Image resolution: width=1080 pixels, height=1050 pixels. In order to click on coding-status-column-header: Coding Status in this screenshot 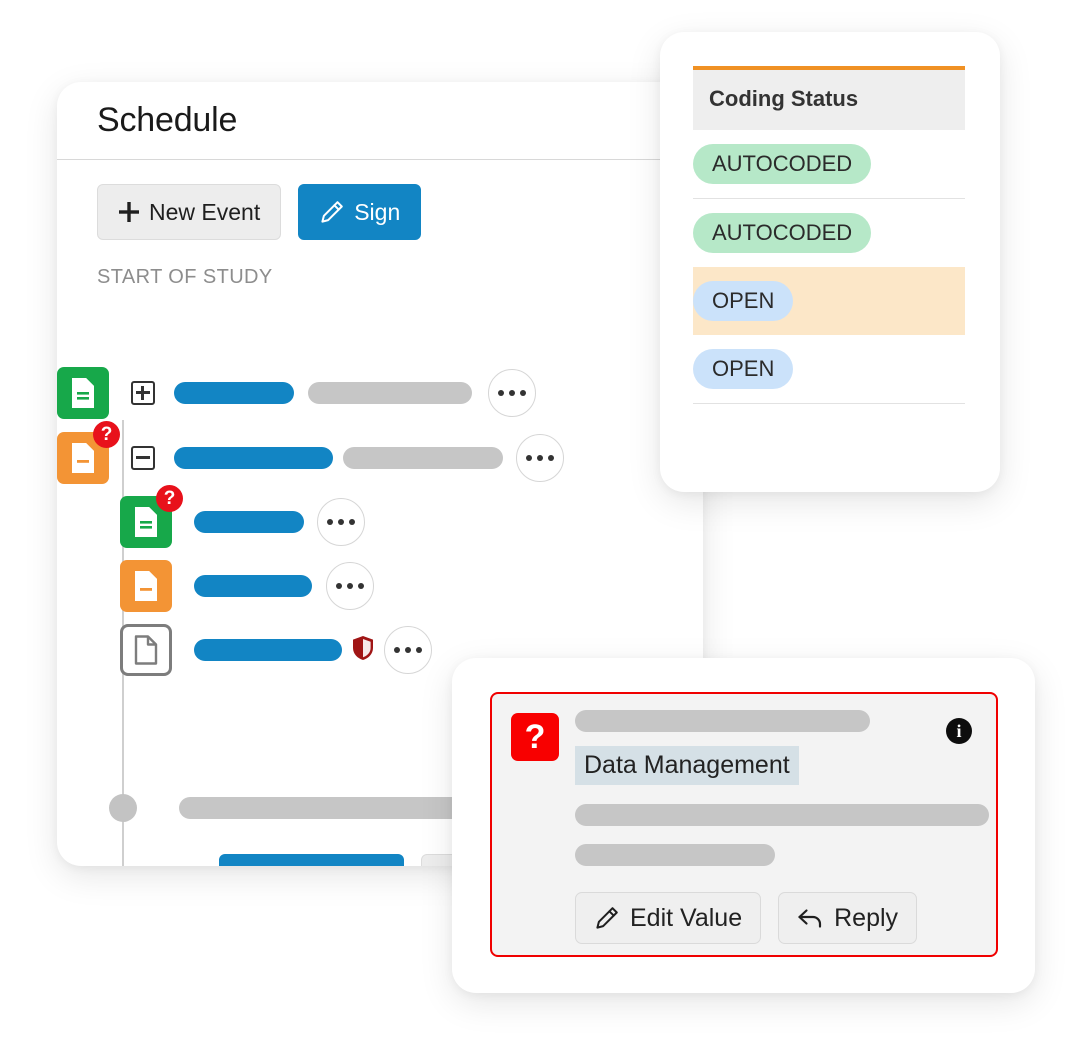, I will do `click(784, 98)`.